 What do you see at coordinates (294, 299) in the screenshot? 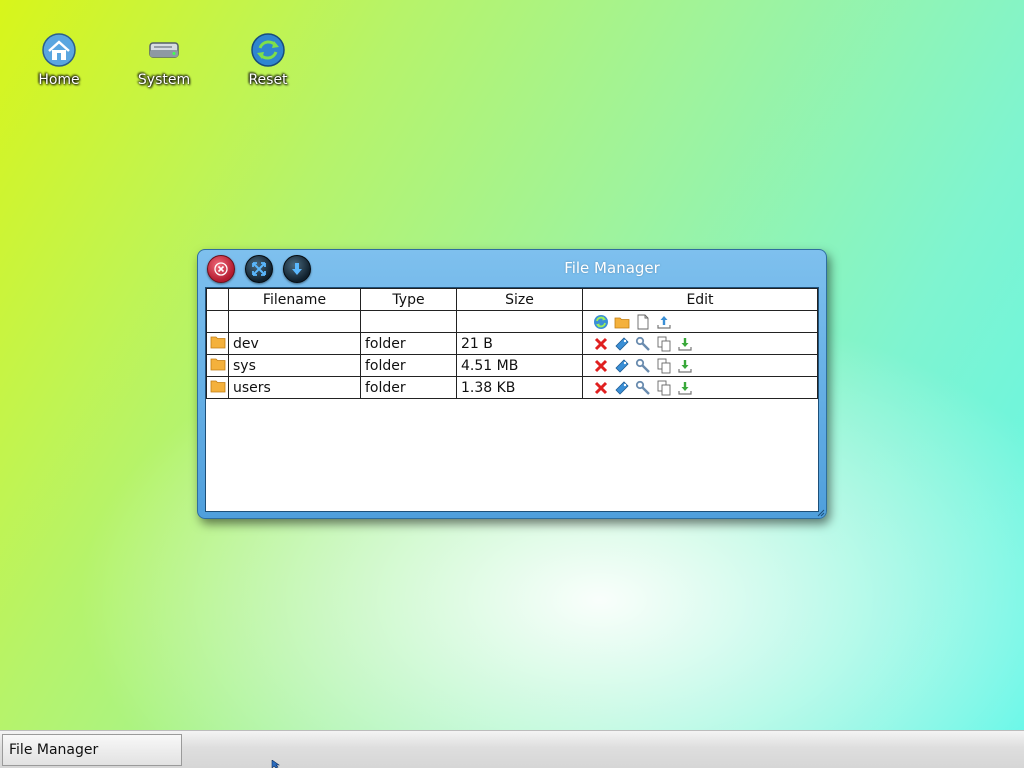
I see `column-header-filename: Filename` at bounding box center [294, 299].